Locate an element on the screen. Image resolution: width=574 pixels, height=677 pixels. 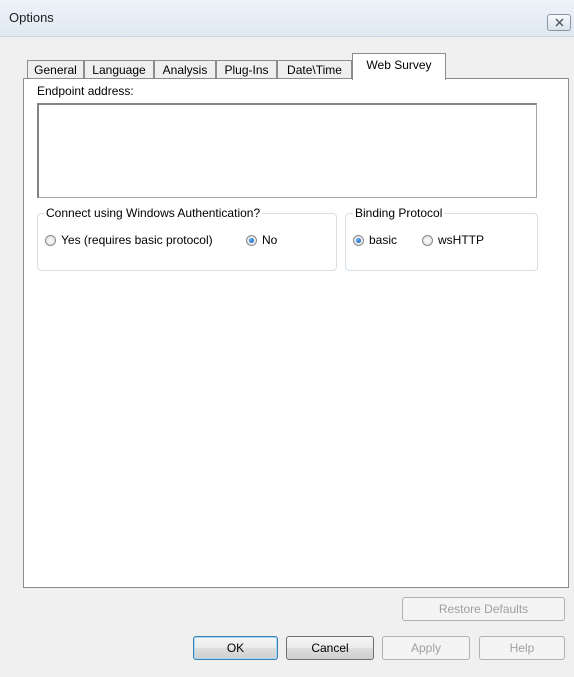
tab-date-time: Date\Time is located at coordinates (314, 69).